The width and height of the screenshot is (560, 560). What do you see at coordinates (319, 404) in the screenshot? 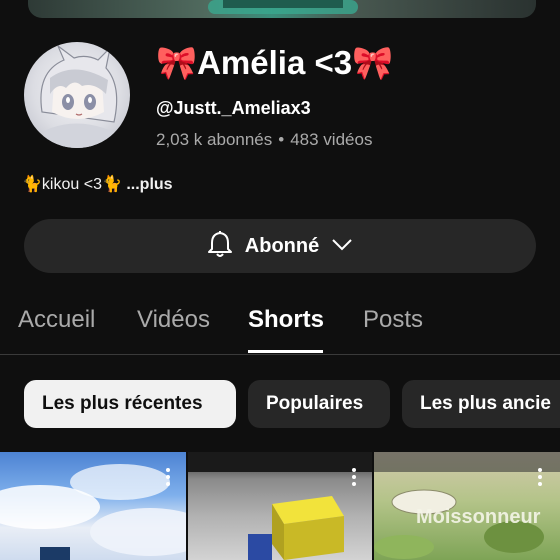
I see `filter-chip-popular: Populaires` at bounding box center [319, 404].